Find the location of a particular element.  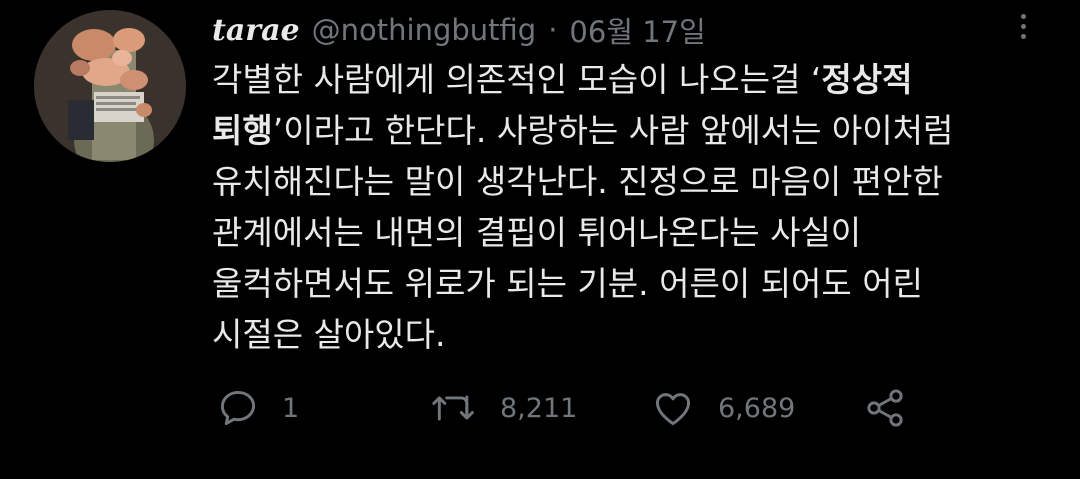

tweet-header: tarae @nothingbutfig · 06월 17일 is located at coordinates (459, 30).